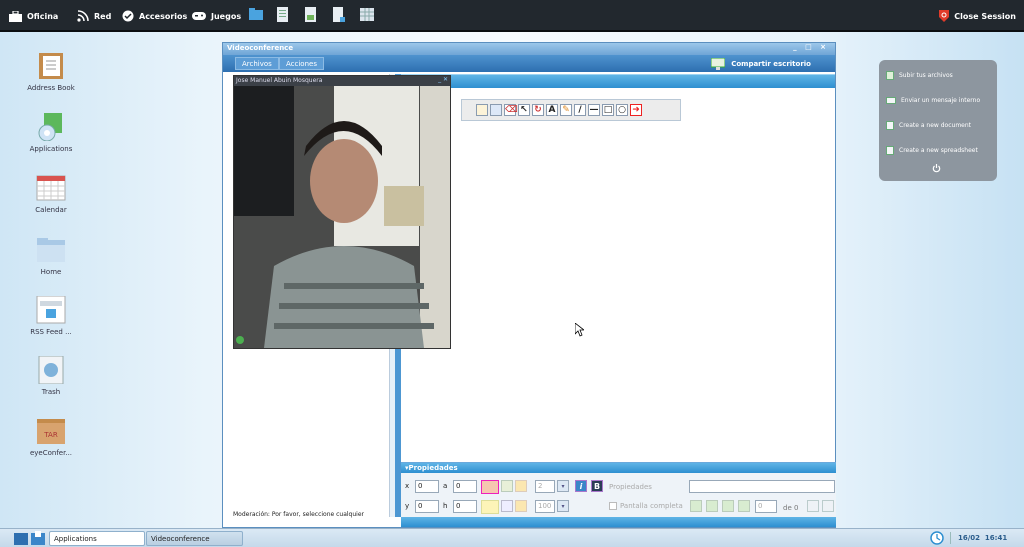 This screenshot has height=547, width=1024. What do you see at coordinates (97, 538) in the screenshot?
I see `taskbar-applications-button: Applications` at bounding box center [97, 538].